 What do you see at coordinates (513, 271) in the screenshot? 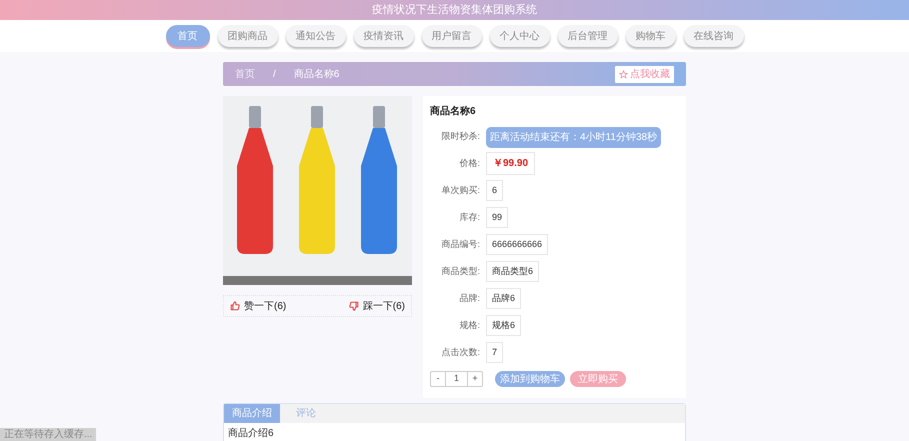
I see `field-value: 商品类型6` at bounding box center [513, 271].